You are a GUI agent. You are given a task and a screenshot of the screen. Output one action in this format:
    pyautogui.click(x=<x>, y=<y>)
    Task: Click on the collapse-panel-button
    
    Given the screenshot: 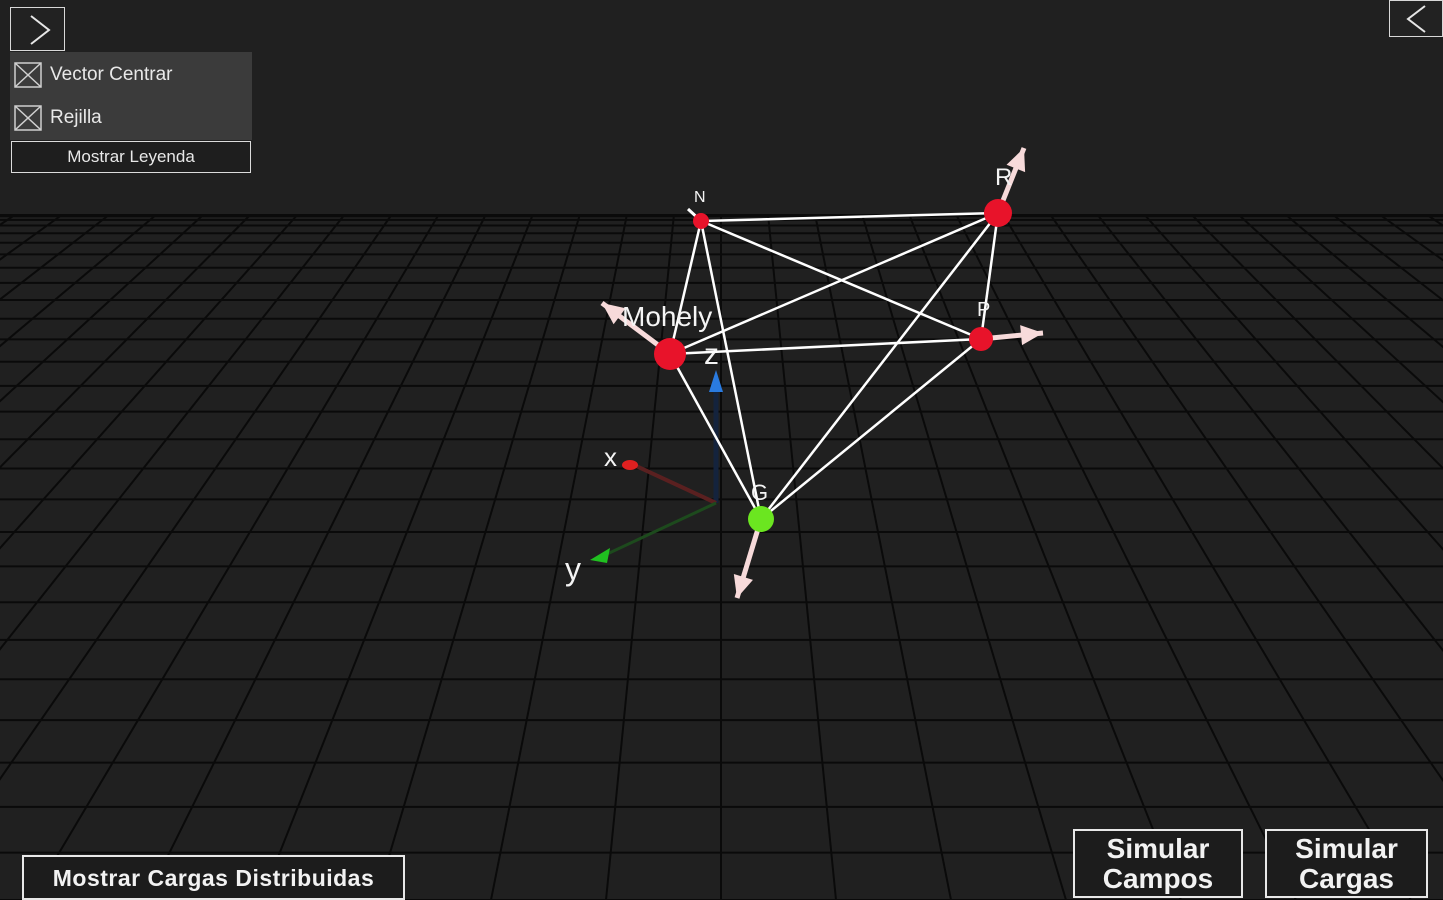 What is the action you would take?
    pyautogui.click(x=1416, y=18)
    